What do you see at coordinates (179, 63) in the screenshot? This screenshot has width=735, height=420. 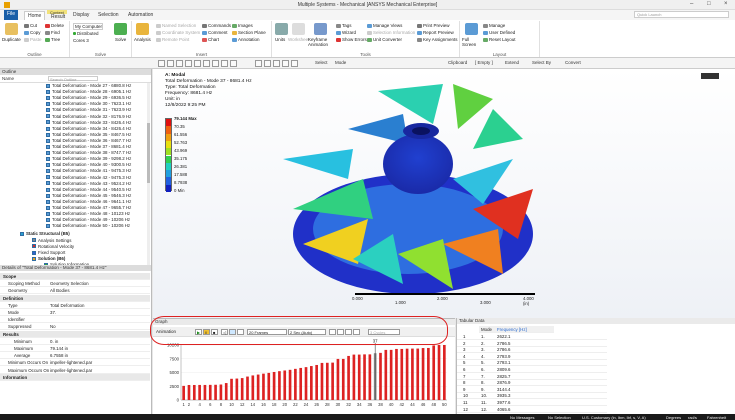 I see `zoom-icon` at bounding box center [179, 63].